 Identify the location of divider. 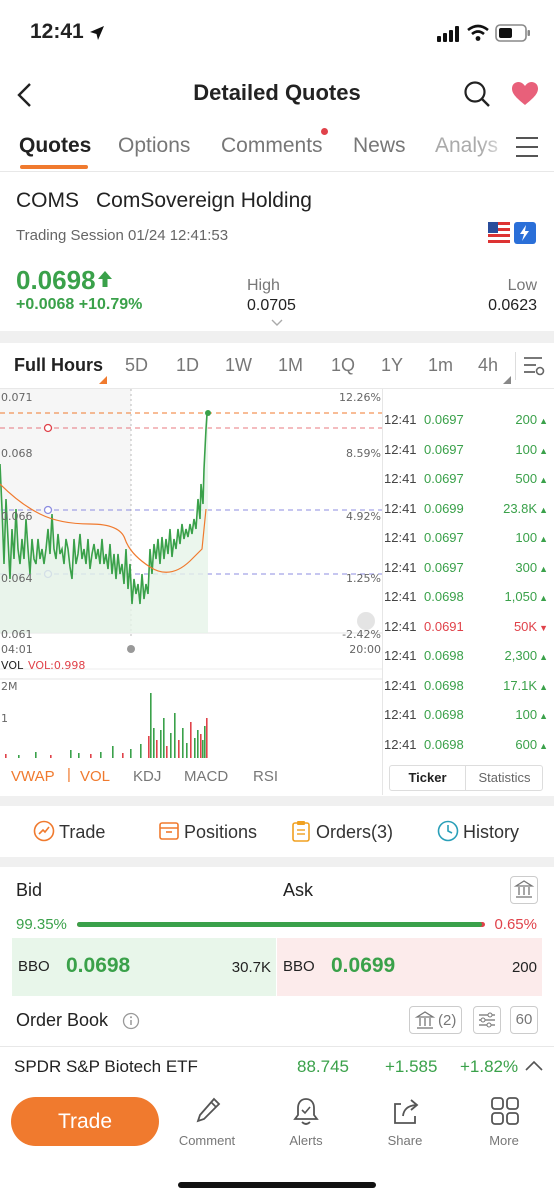
(277, 171).